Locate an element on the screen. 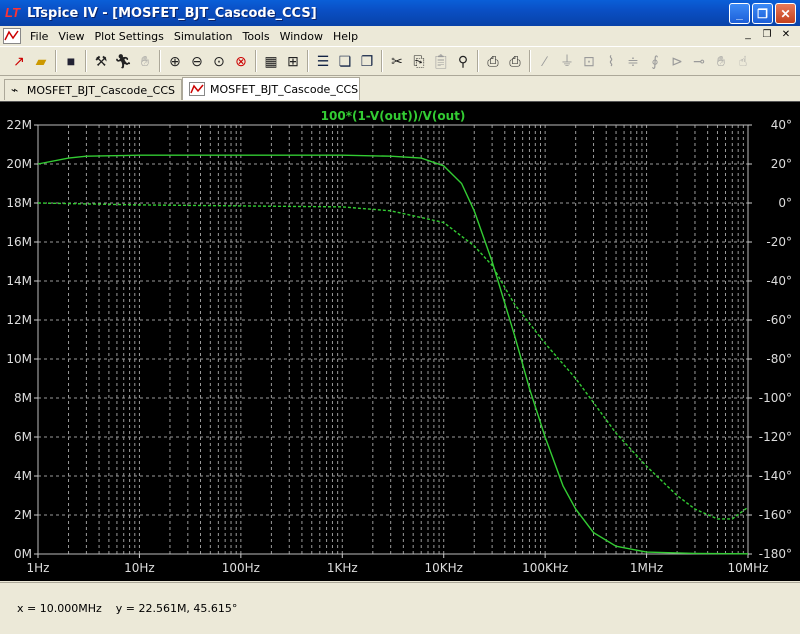 The height and width of the screenshot is (634, 800). menu-view: View is located at coordinates (71, 36).